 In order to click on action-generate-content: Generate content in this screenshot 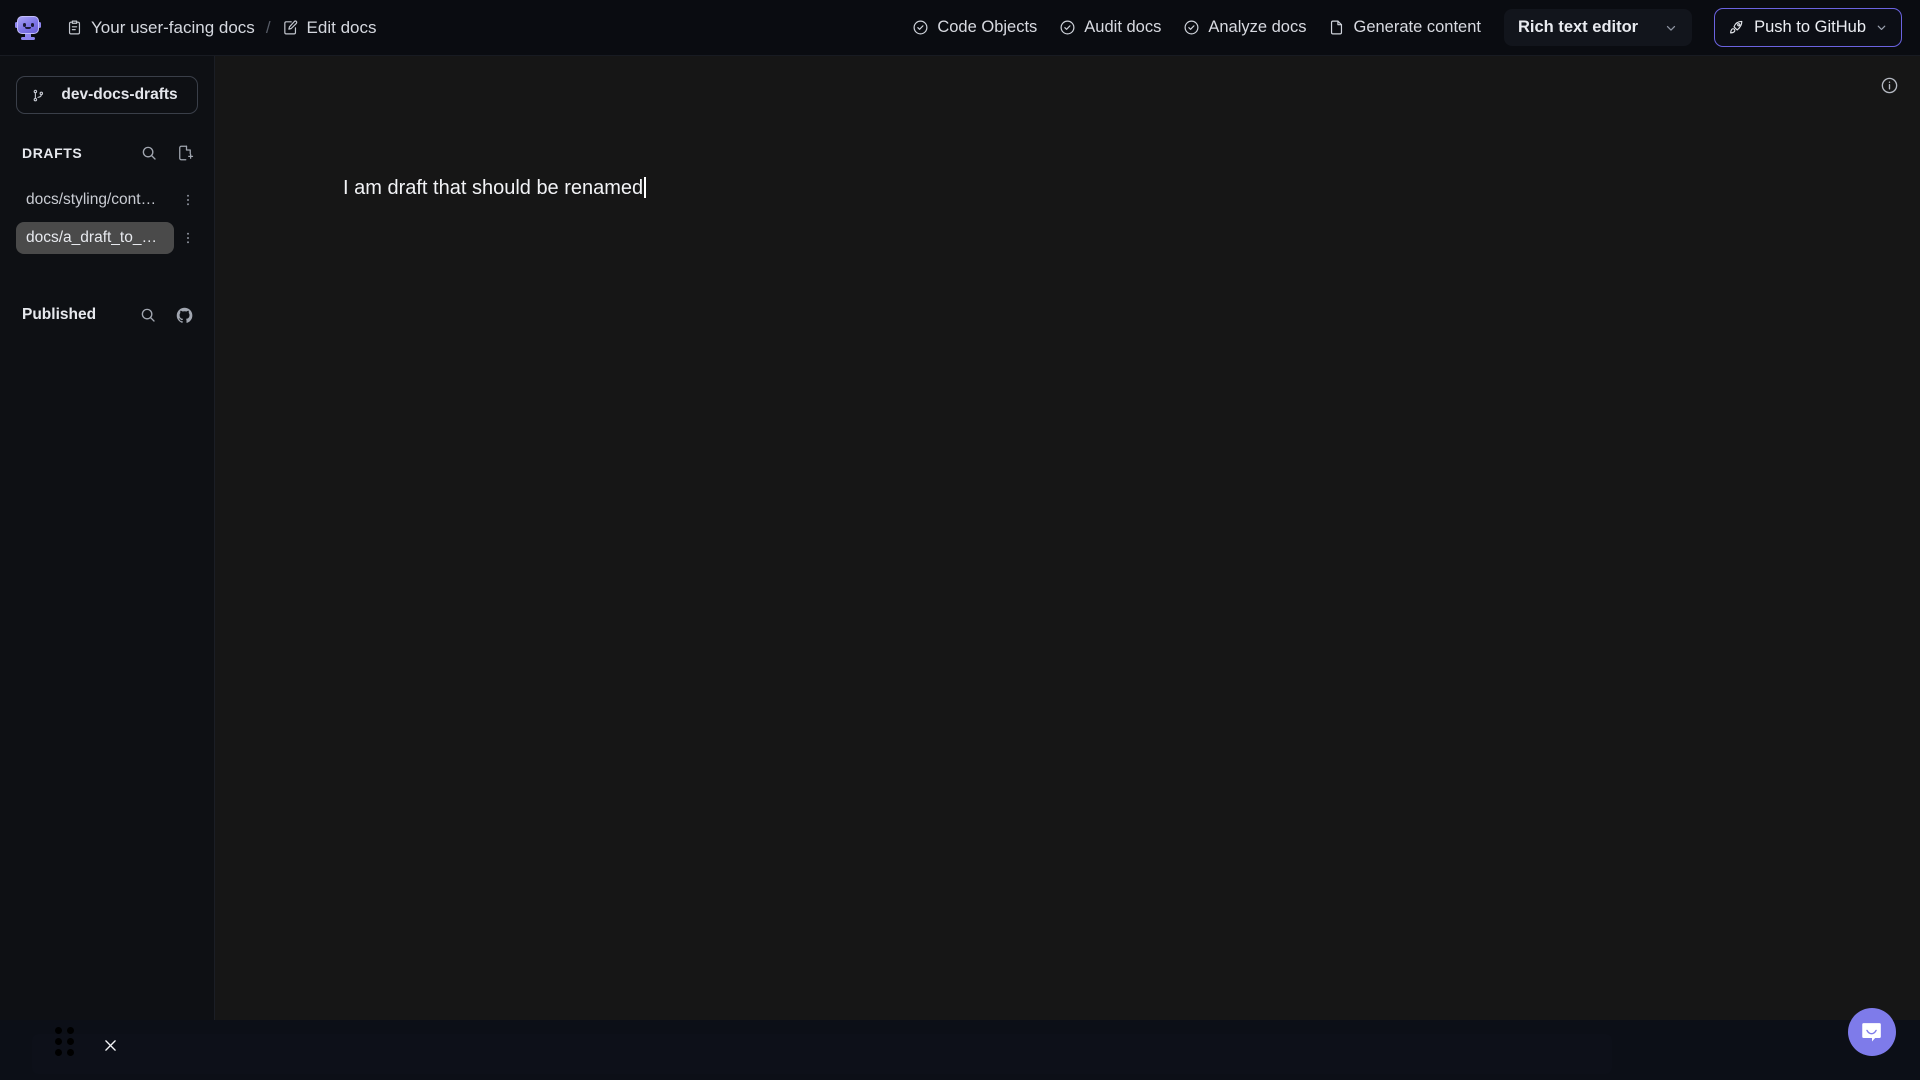, I will do `click(1404, 27)`.